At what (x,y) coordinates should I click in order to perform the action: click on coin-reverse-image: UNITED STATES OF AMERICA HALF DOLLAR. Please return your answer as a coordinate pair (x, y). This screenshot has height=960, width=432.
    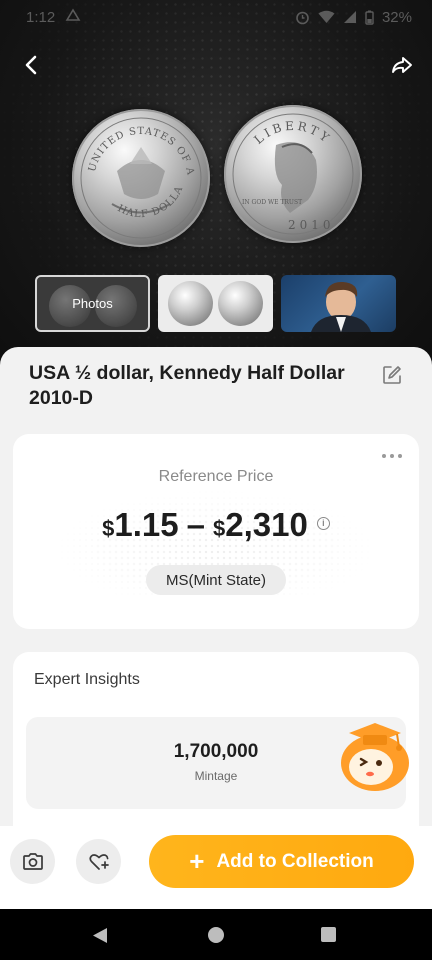
    Looking at the image, I should click on (141, 178).